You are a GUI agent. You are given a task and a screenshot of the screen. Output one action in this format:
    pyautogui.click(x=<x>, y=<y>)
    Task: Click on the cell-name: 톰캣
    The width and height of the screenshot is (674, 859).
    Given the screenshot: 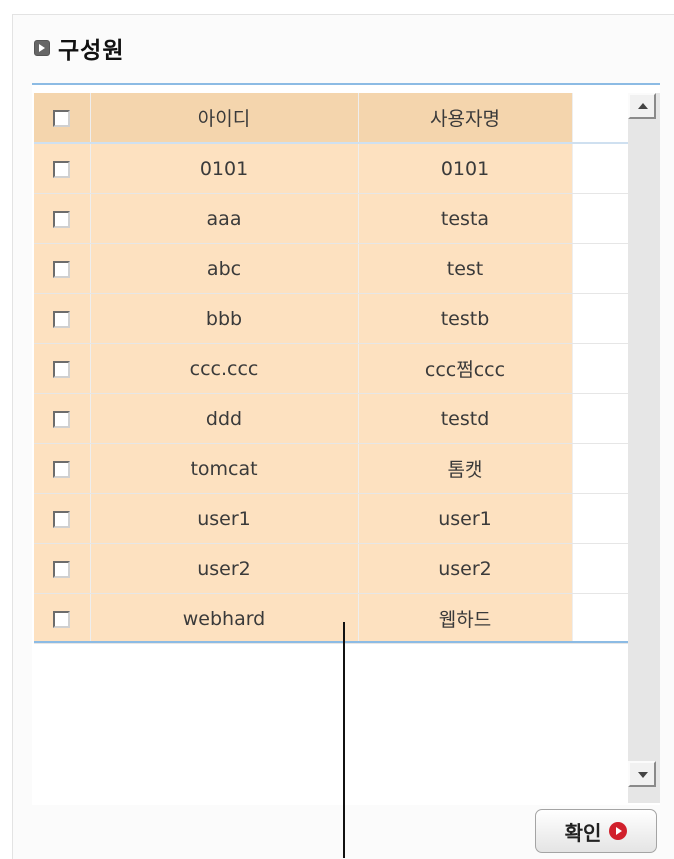 What is the action you would take?
    pyautogui.click(x=465, y=468)
    